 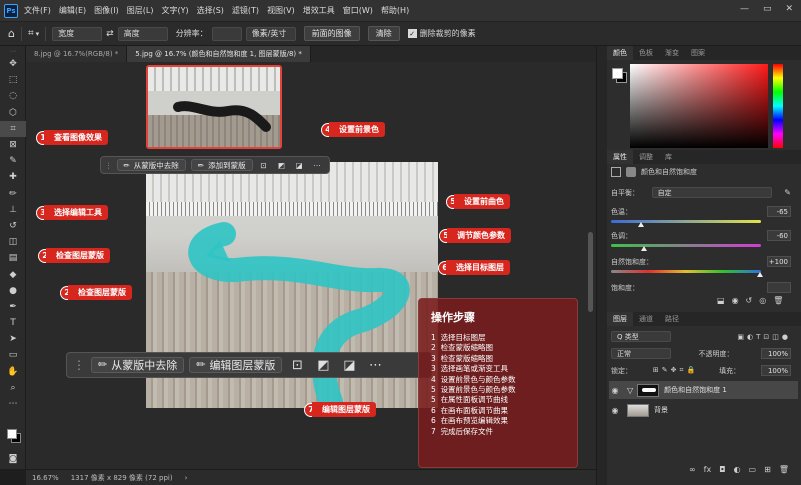 What do you see at coordinates (778, 106) in the screenshot?
I see `hue-slider` at bounding box center [778, 106].